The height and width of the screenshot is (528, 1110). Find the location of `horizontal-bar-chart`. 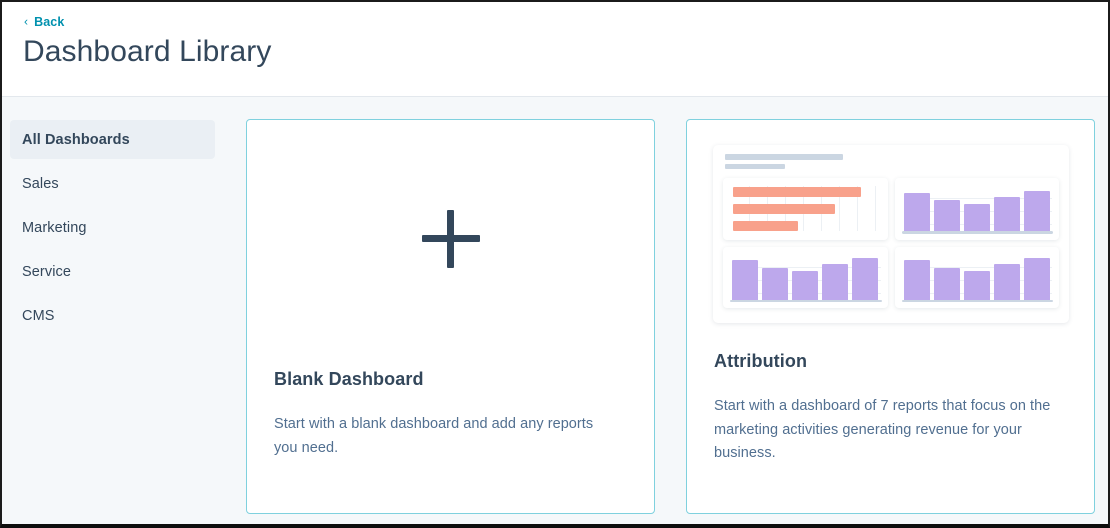

horizontal-bar-chart is located at coordinates (805, 209).